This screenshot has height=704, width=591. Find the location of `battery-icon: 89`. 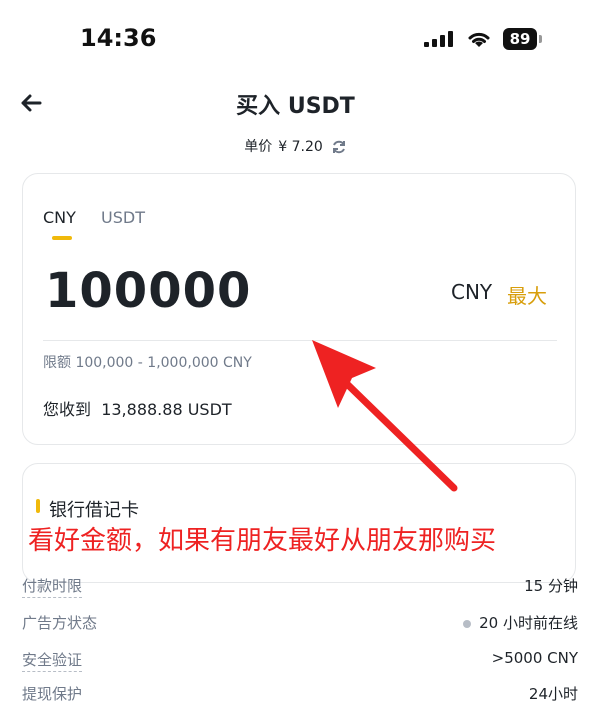

battery-icon: 89 is located at coordinates (523, 39).